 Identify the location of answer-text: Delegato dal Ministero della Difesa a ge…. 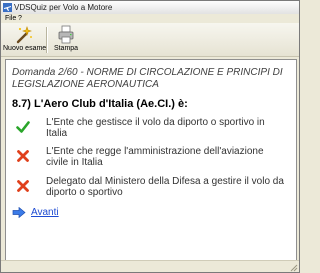
(165, 187).